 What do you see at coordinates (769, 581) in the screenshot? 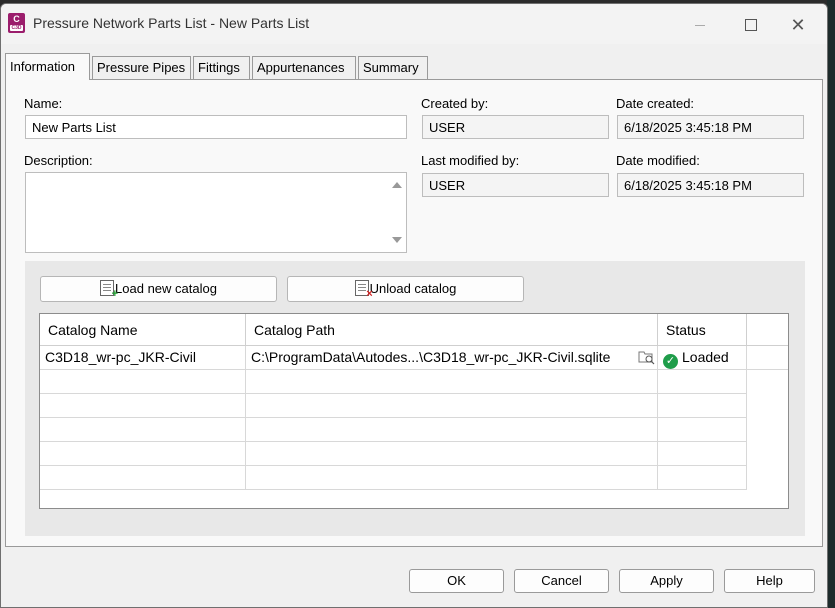
I see `help-button: Help` at bounding box center [769, 581].